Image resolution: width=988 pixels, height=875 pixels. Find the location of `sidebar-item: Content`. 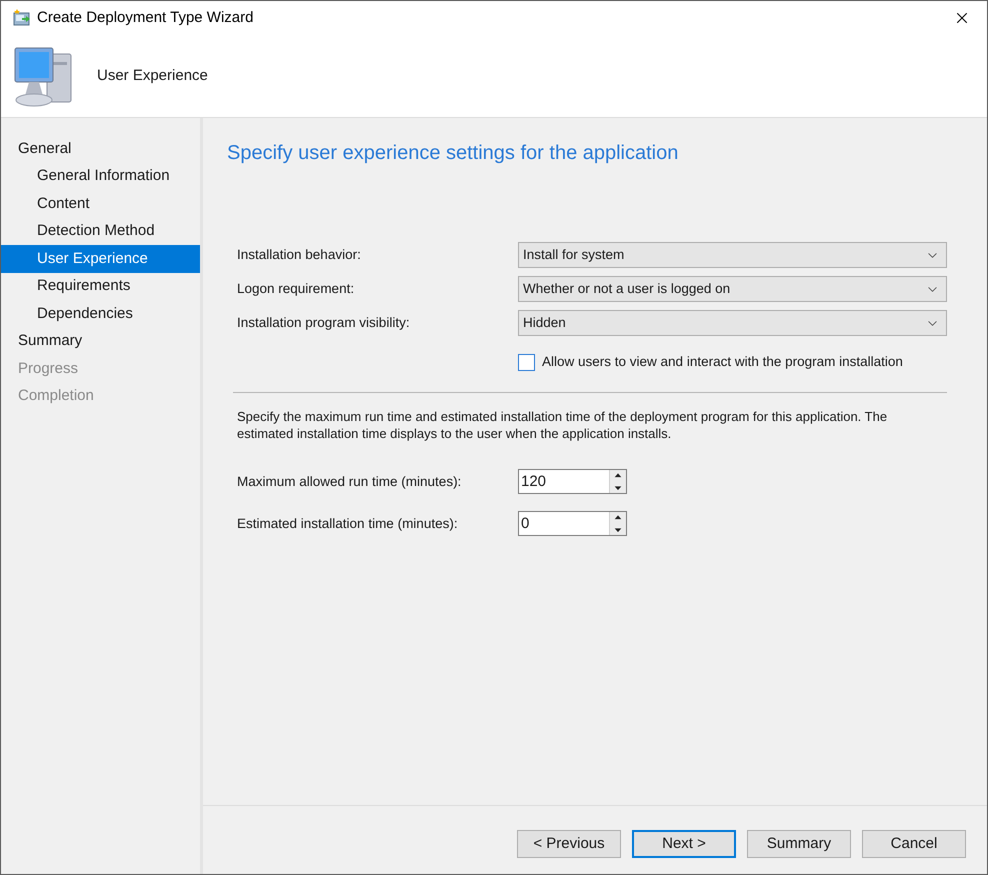

sidebar-item: Content is located at coordinates (100, 204).